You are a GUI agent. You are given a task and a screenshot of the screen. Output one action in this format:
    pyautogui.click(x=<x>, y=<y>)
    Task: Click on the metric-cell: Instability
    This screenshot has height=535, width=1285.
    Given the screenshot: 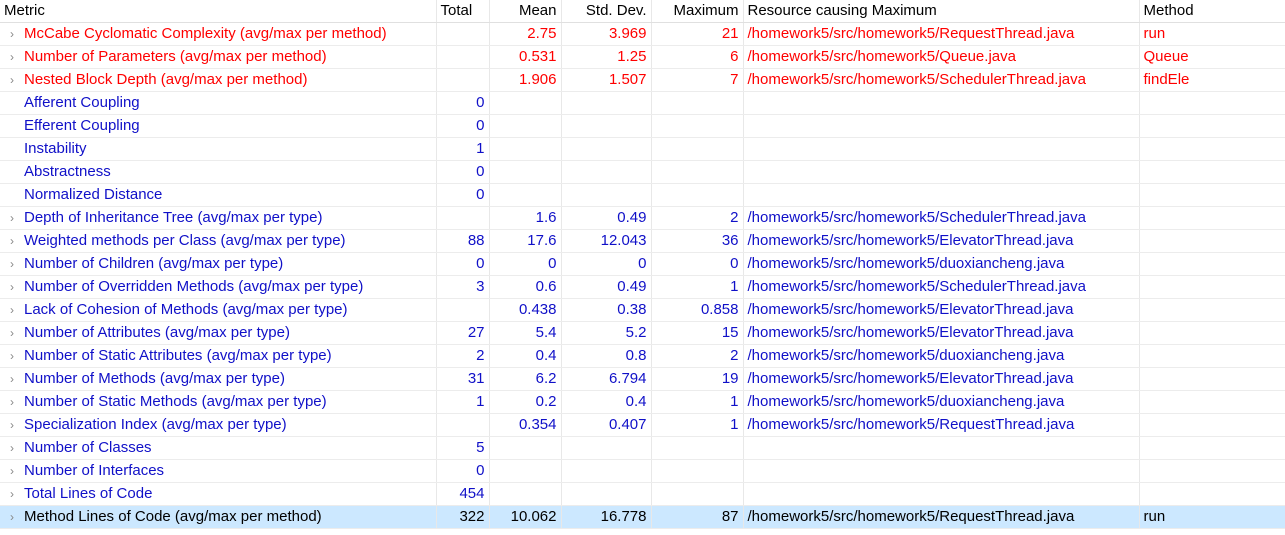 What is the action you would take?
    pyautogui.click(x=218, y=149)
    